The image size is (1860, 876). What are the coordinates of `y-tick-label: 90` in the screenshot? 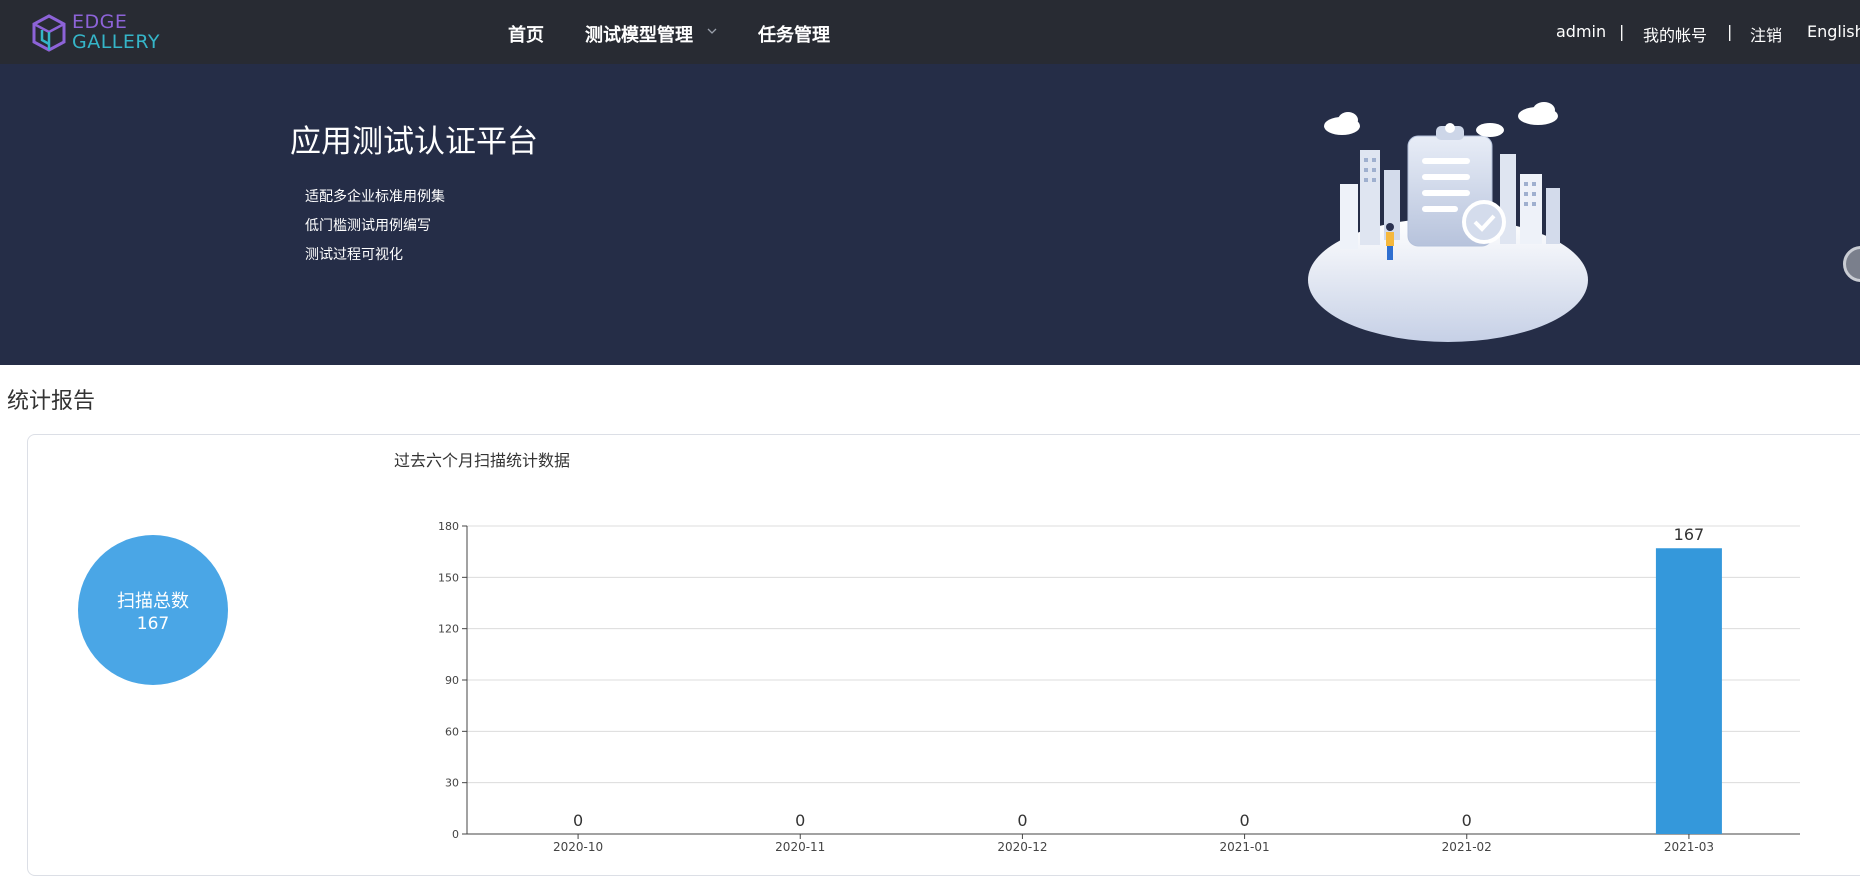 It's located at (452, 680).